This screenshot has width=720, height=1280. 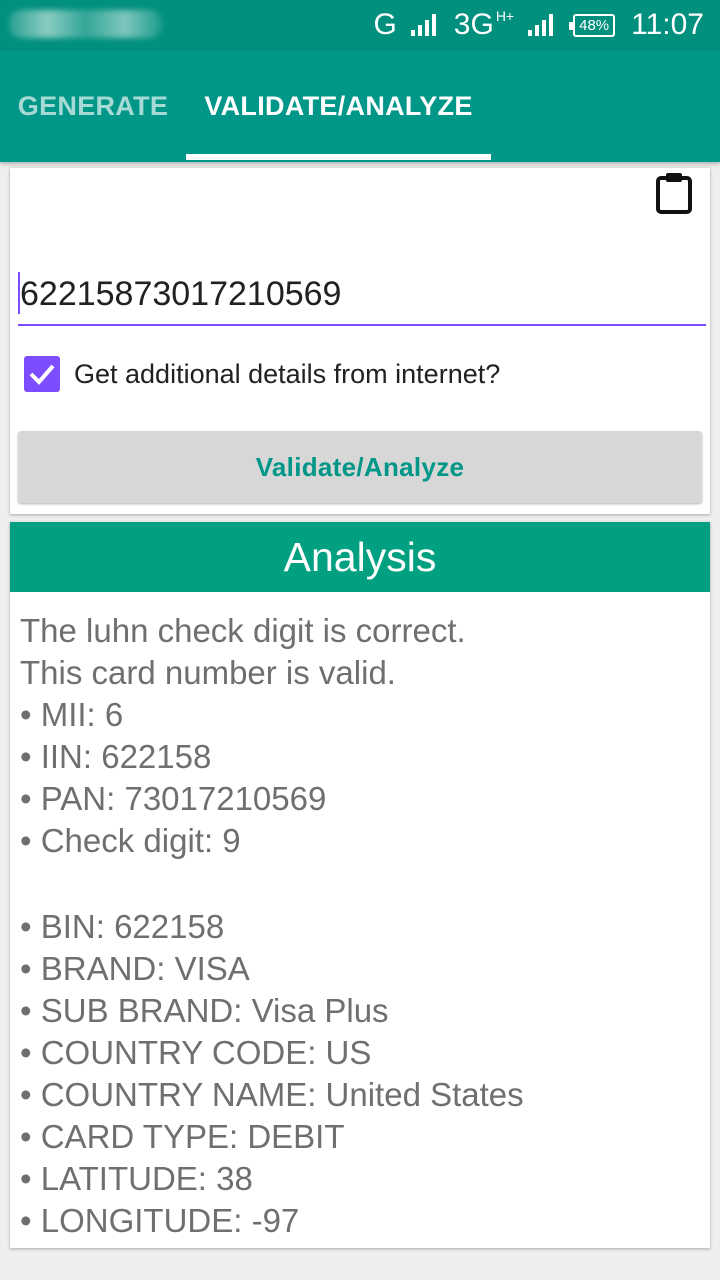 What do you see at coordinates (360, 25) in the screenshot?
I see `status-bar: G 3G H+ 48% 11:07` at bounding box center [360, 25].